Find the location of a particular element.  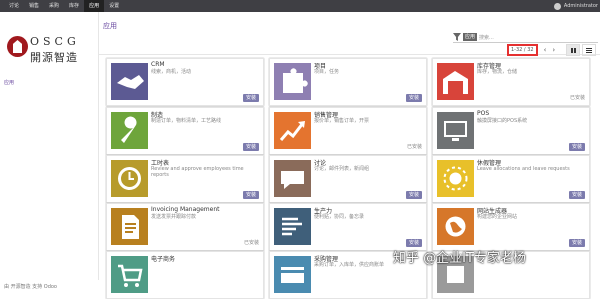

pager: 1-32 / 32 ‹ › is located at coordinates (531, 50).